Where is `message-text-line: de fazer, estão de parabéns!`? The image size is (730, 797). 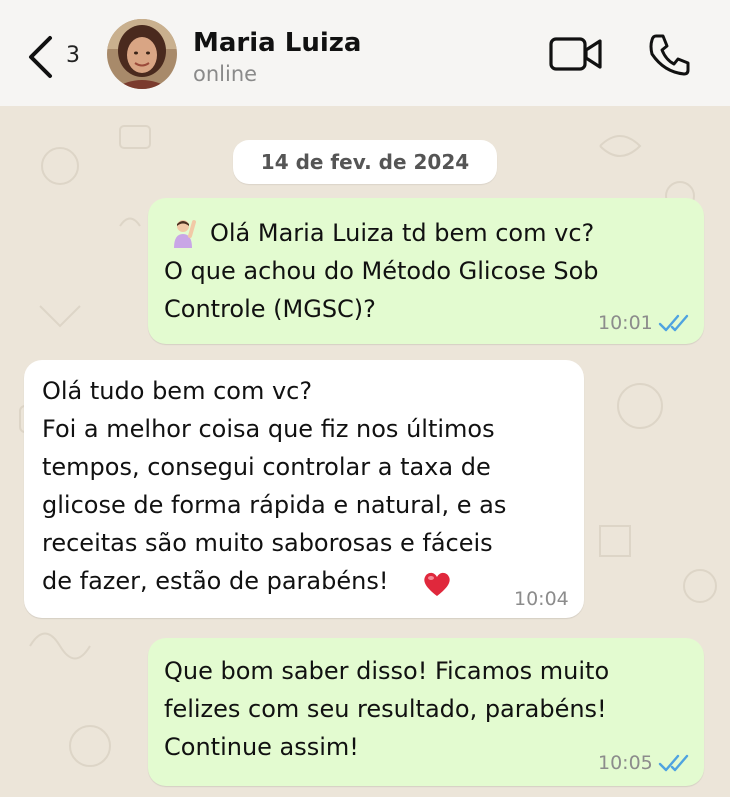 message-text-line: de fazer, estão de parabéns! is located at coordinates (215, 581).